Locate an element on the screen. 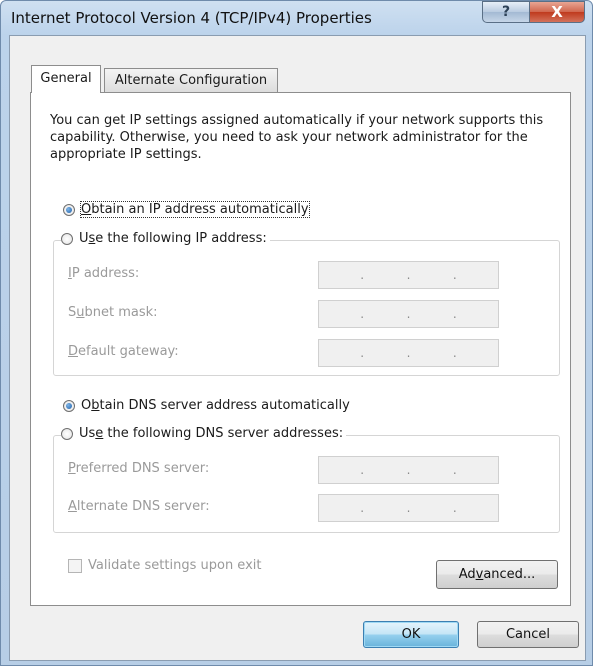 The height and width of the screenshot is (666, 593). use-ip-manual-label: Use the following IP address: is located at coordinates (173, 238).